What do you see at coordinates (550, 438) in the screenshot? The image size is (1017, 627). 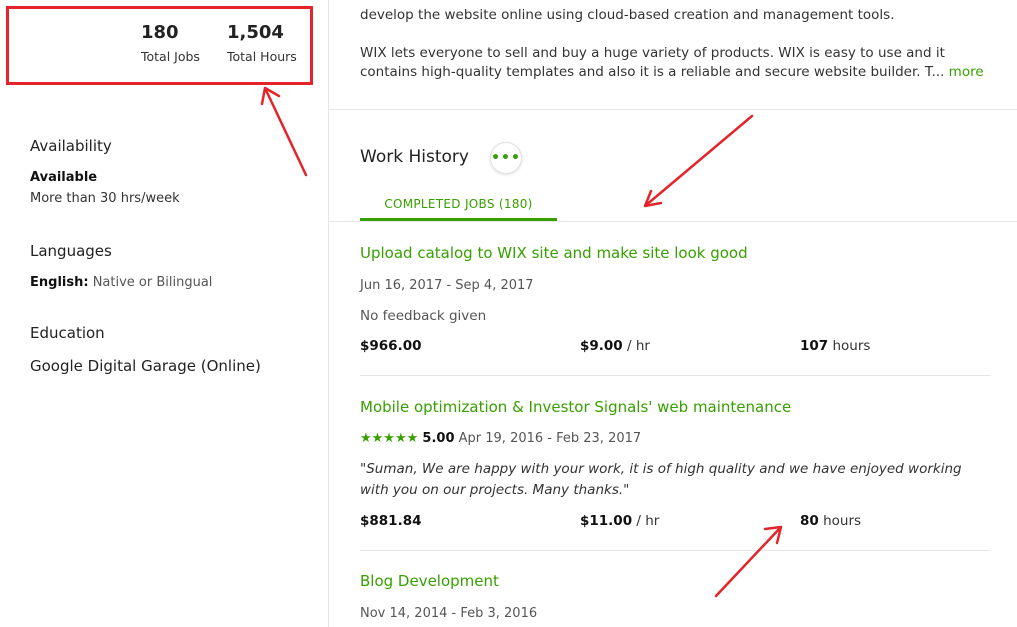 I see `job-dates: Apr 19, 2016 - Feb 23, 2017` at bounding box center [550, 438].